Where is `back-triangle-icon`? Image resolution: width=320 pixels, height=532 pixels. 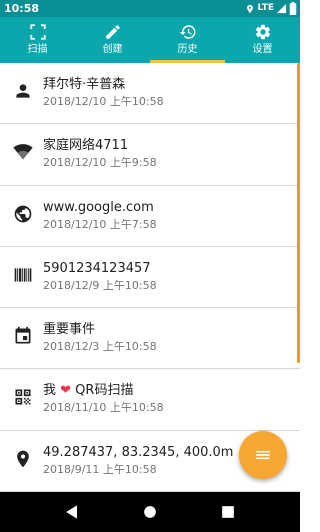
back-triangle-icon is located at coordinates (72, 512).